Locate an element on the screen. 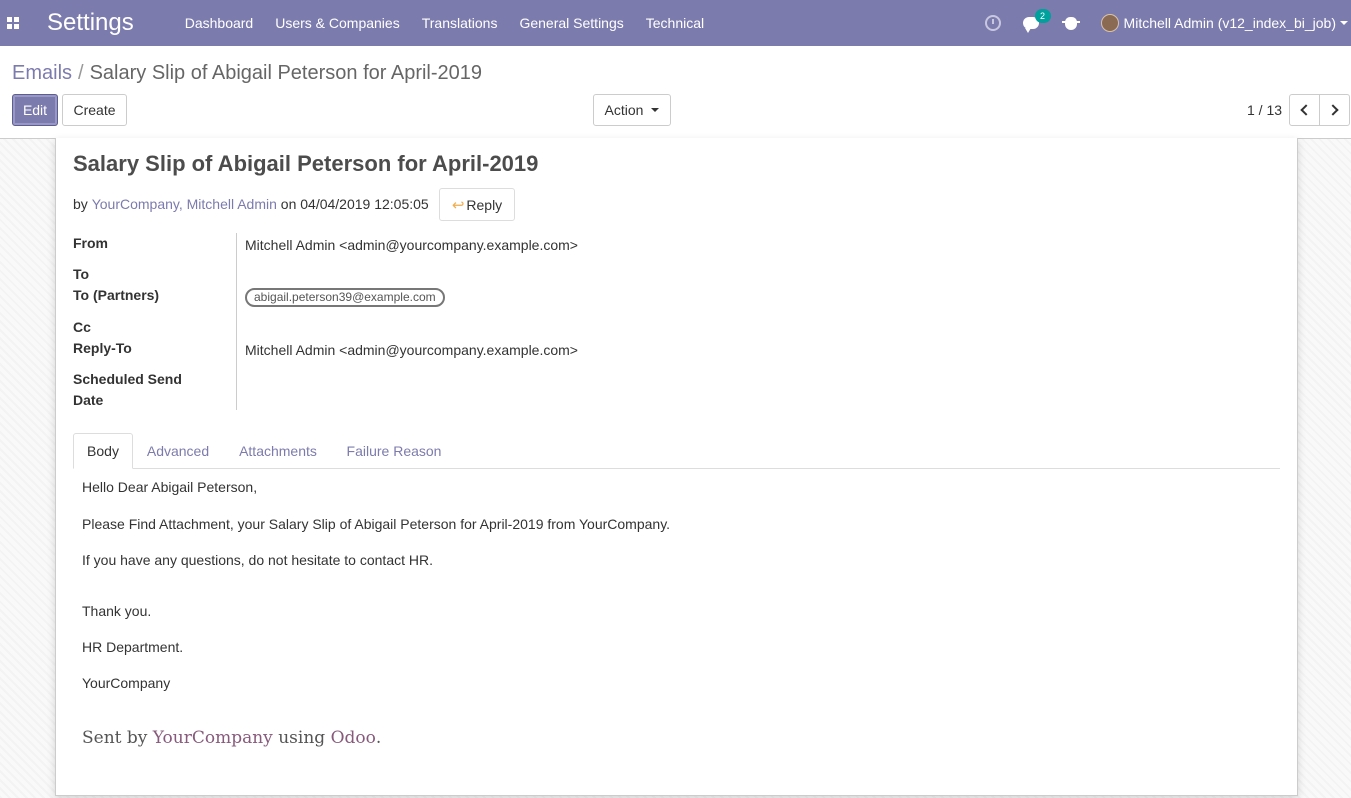 The image size is (1351, 798). author-links: YourCompany, Mitchell Admin is located at coordinates (184, 204).